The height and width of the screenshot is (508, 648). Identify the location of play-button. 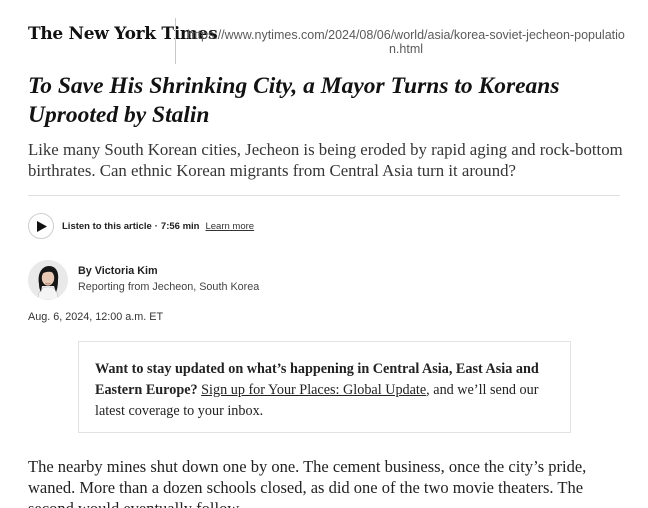
(41, 226).